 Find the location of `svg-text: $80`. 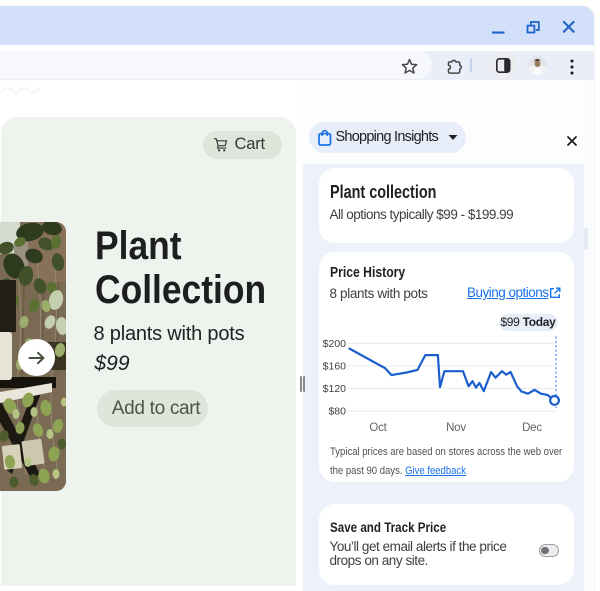

svg-text: $80 is located at coordinates (337, 412).